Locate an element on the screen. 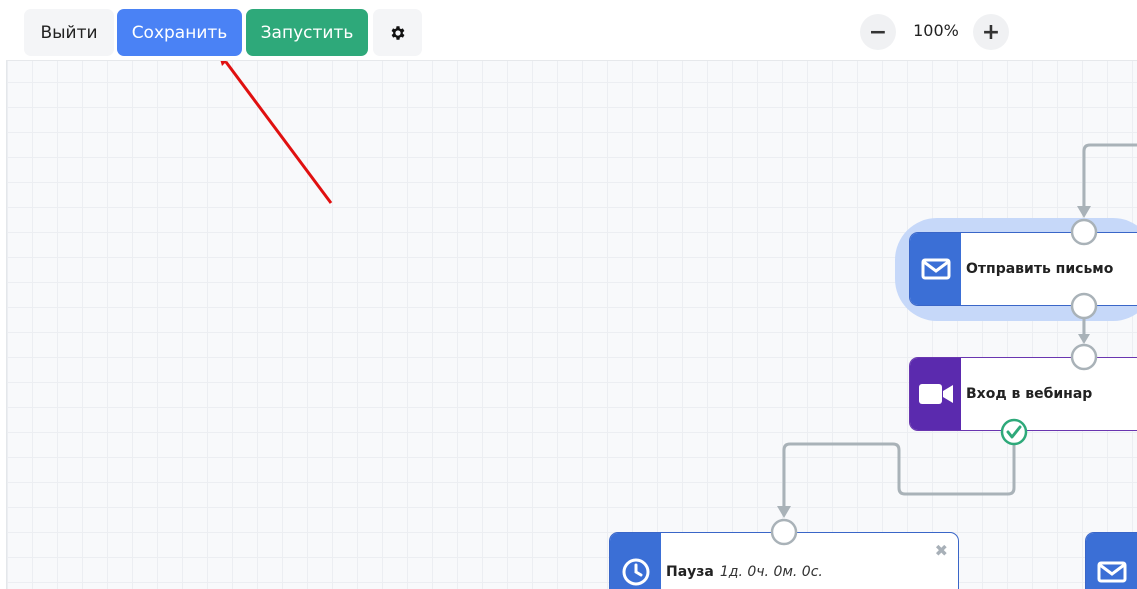  close-icon: ✖ is located at coordinates (941, 550).